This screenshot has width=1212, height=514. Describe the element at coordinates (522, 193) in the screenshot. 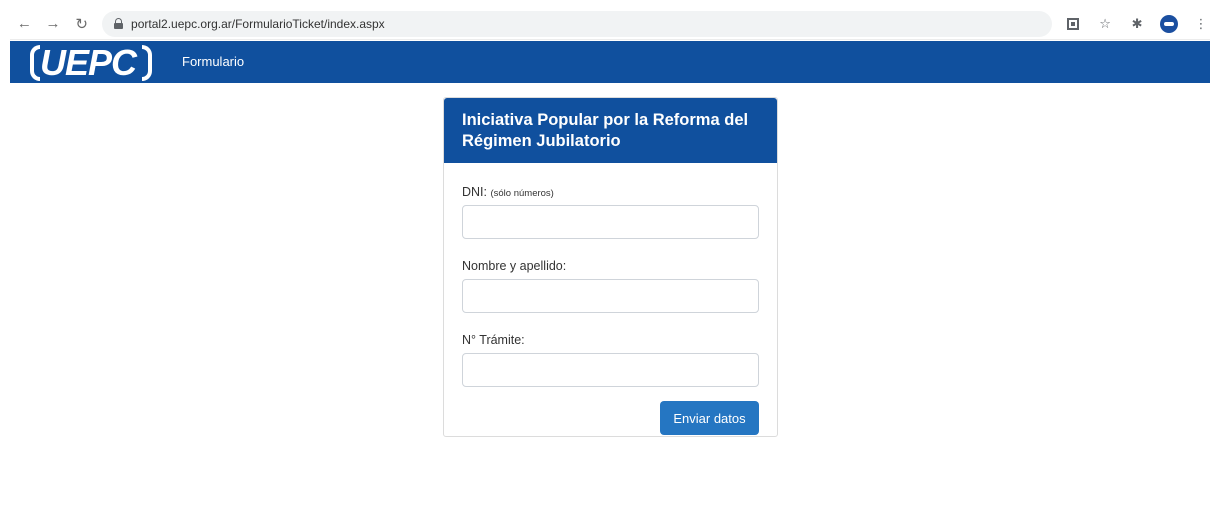

I see `dni-hint: (sólo números)` at that location.